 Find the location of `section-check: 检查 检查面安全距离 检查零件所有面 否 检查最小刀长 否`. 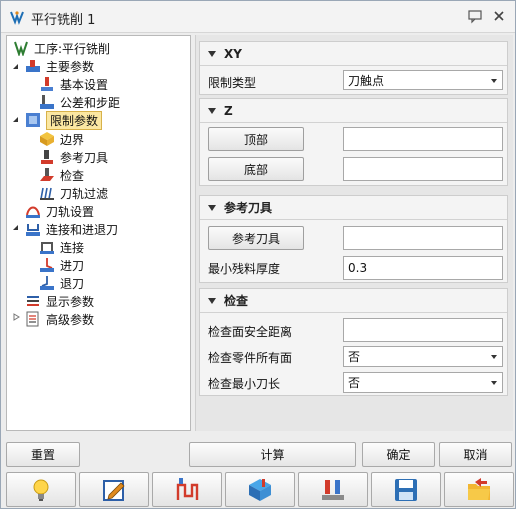

section-check: 检查 检查面安全距离 检查零件所有面 否 检查最小刀长 否 is located at coordinates (353, 342).